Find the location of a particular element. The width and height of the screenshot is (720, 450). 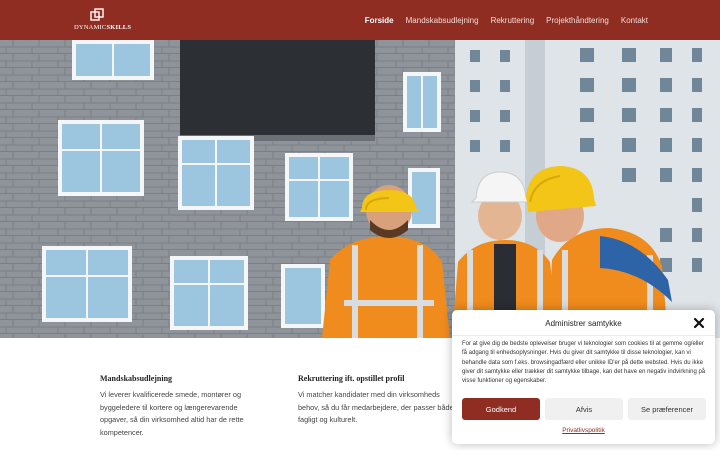

nav-item-rekruttering: Rekruttering is located at coordinates (513, 20).